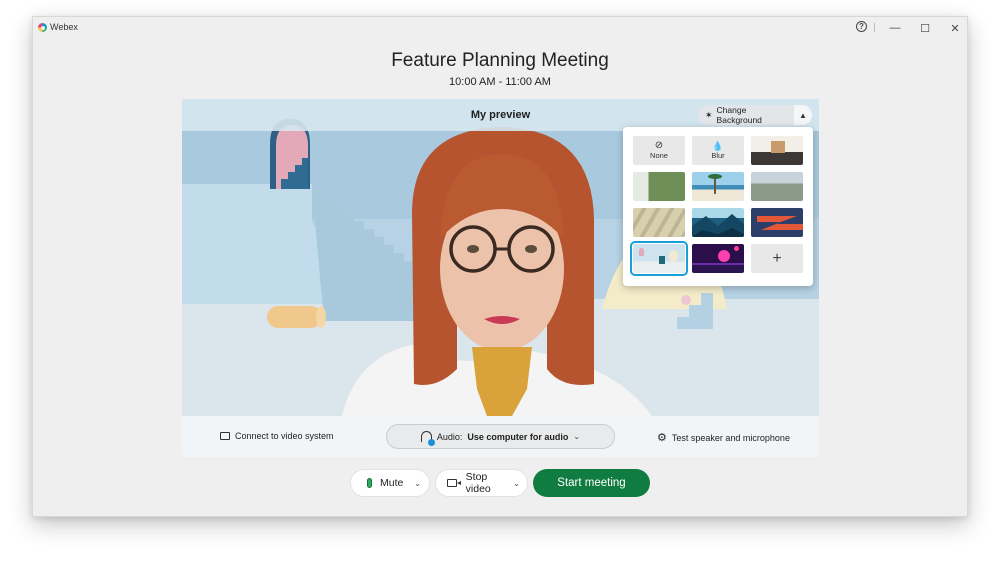 Image resolution: width=1000 pixels, height=565 pixels. I want to click on connect-video-system-button: Connect to video system, so click(277, 436).